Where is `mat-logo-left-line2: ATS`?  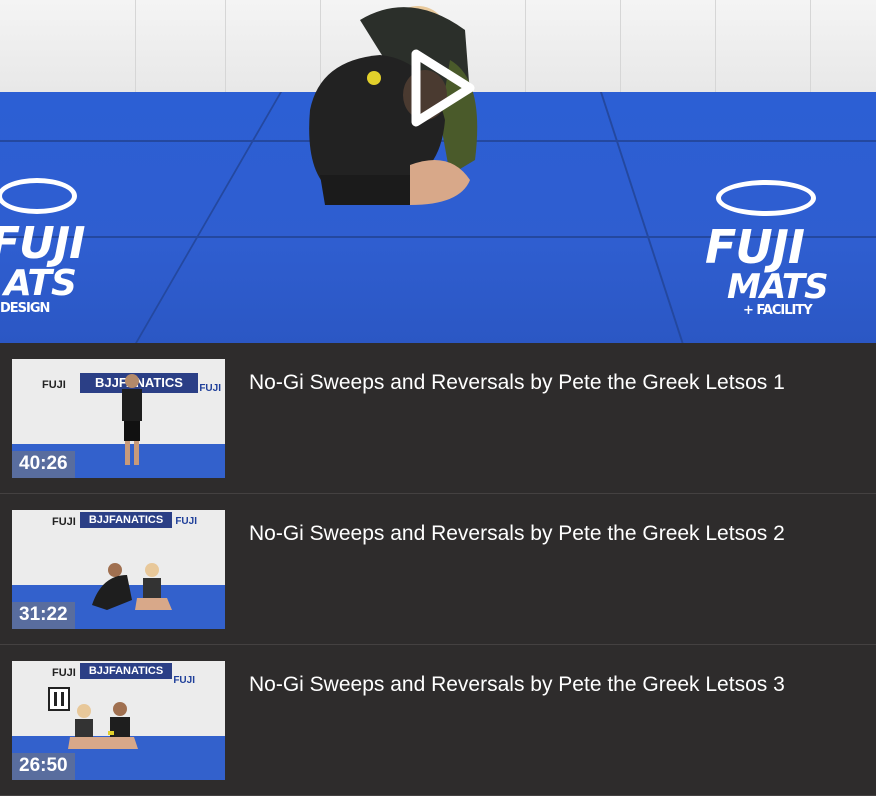
mat-logo-left-line2: ATS is located at coordinates (40, 283).